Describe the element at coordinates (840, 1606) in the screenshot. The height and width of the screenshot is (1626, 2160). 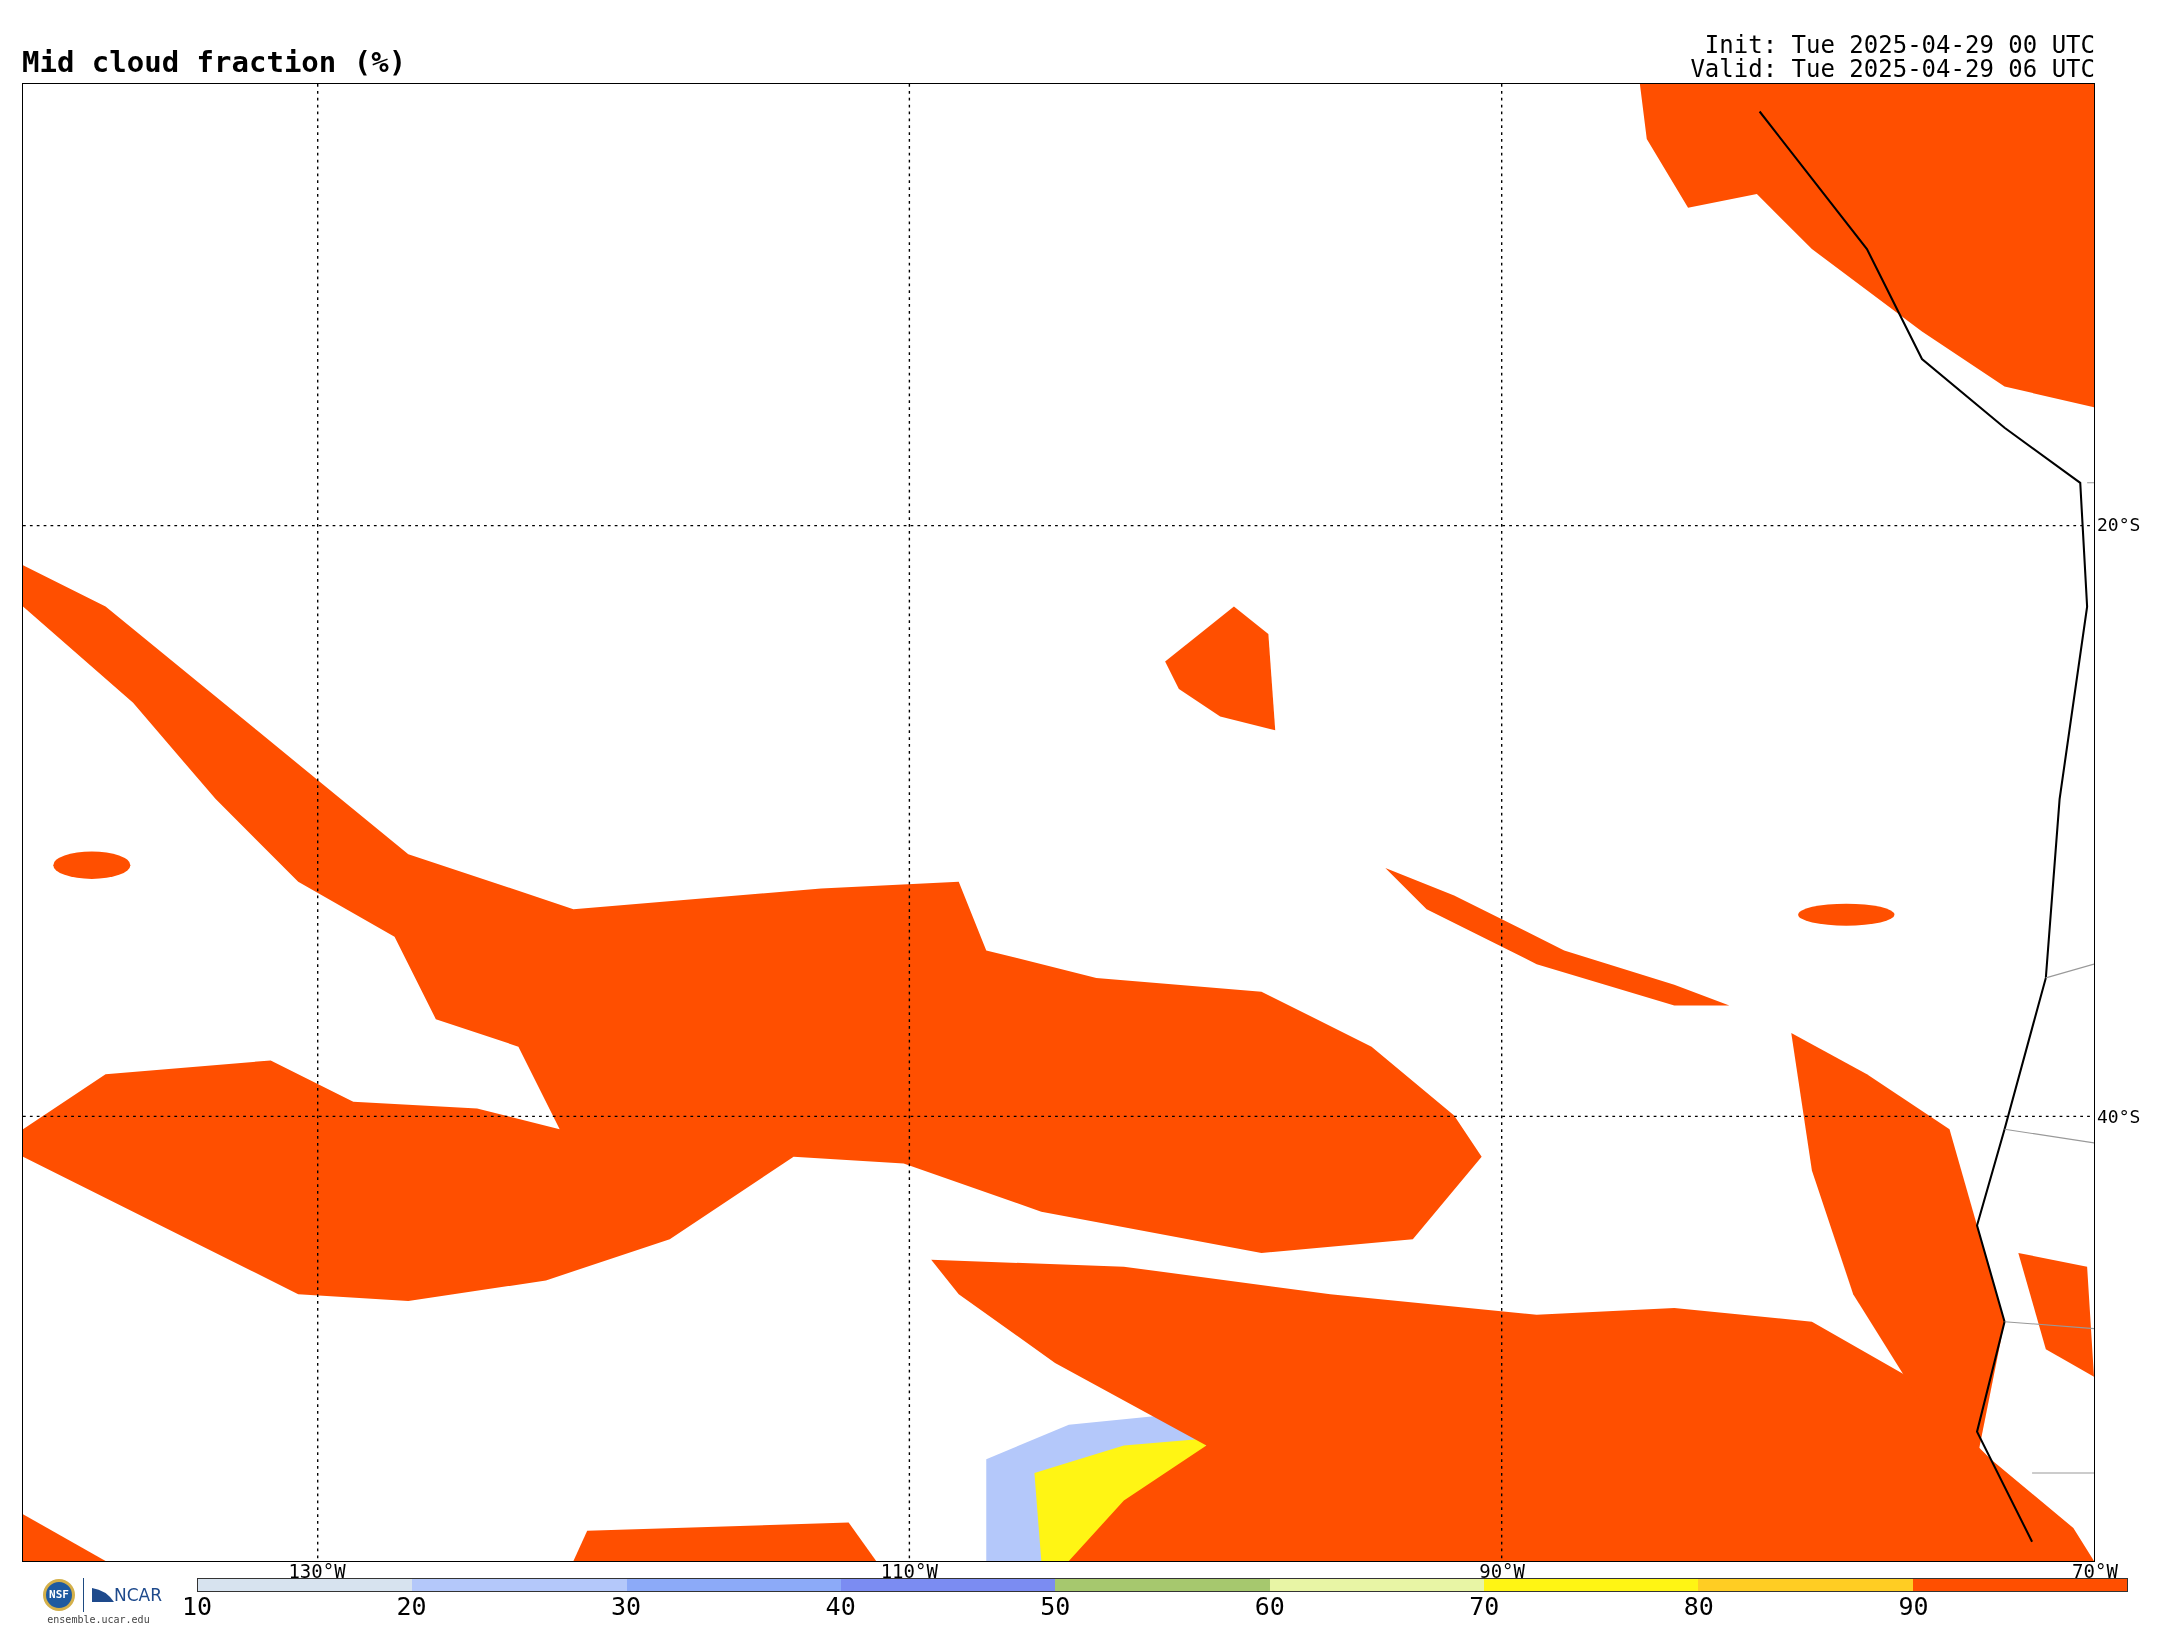
I see `tick-label: 40` at that location.